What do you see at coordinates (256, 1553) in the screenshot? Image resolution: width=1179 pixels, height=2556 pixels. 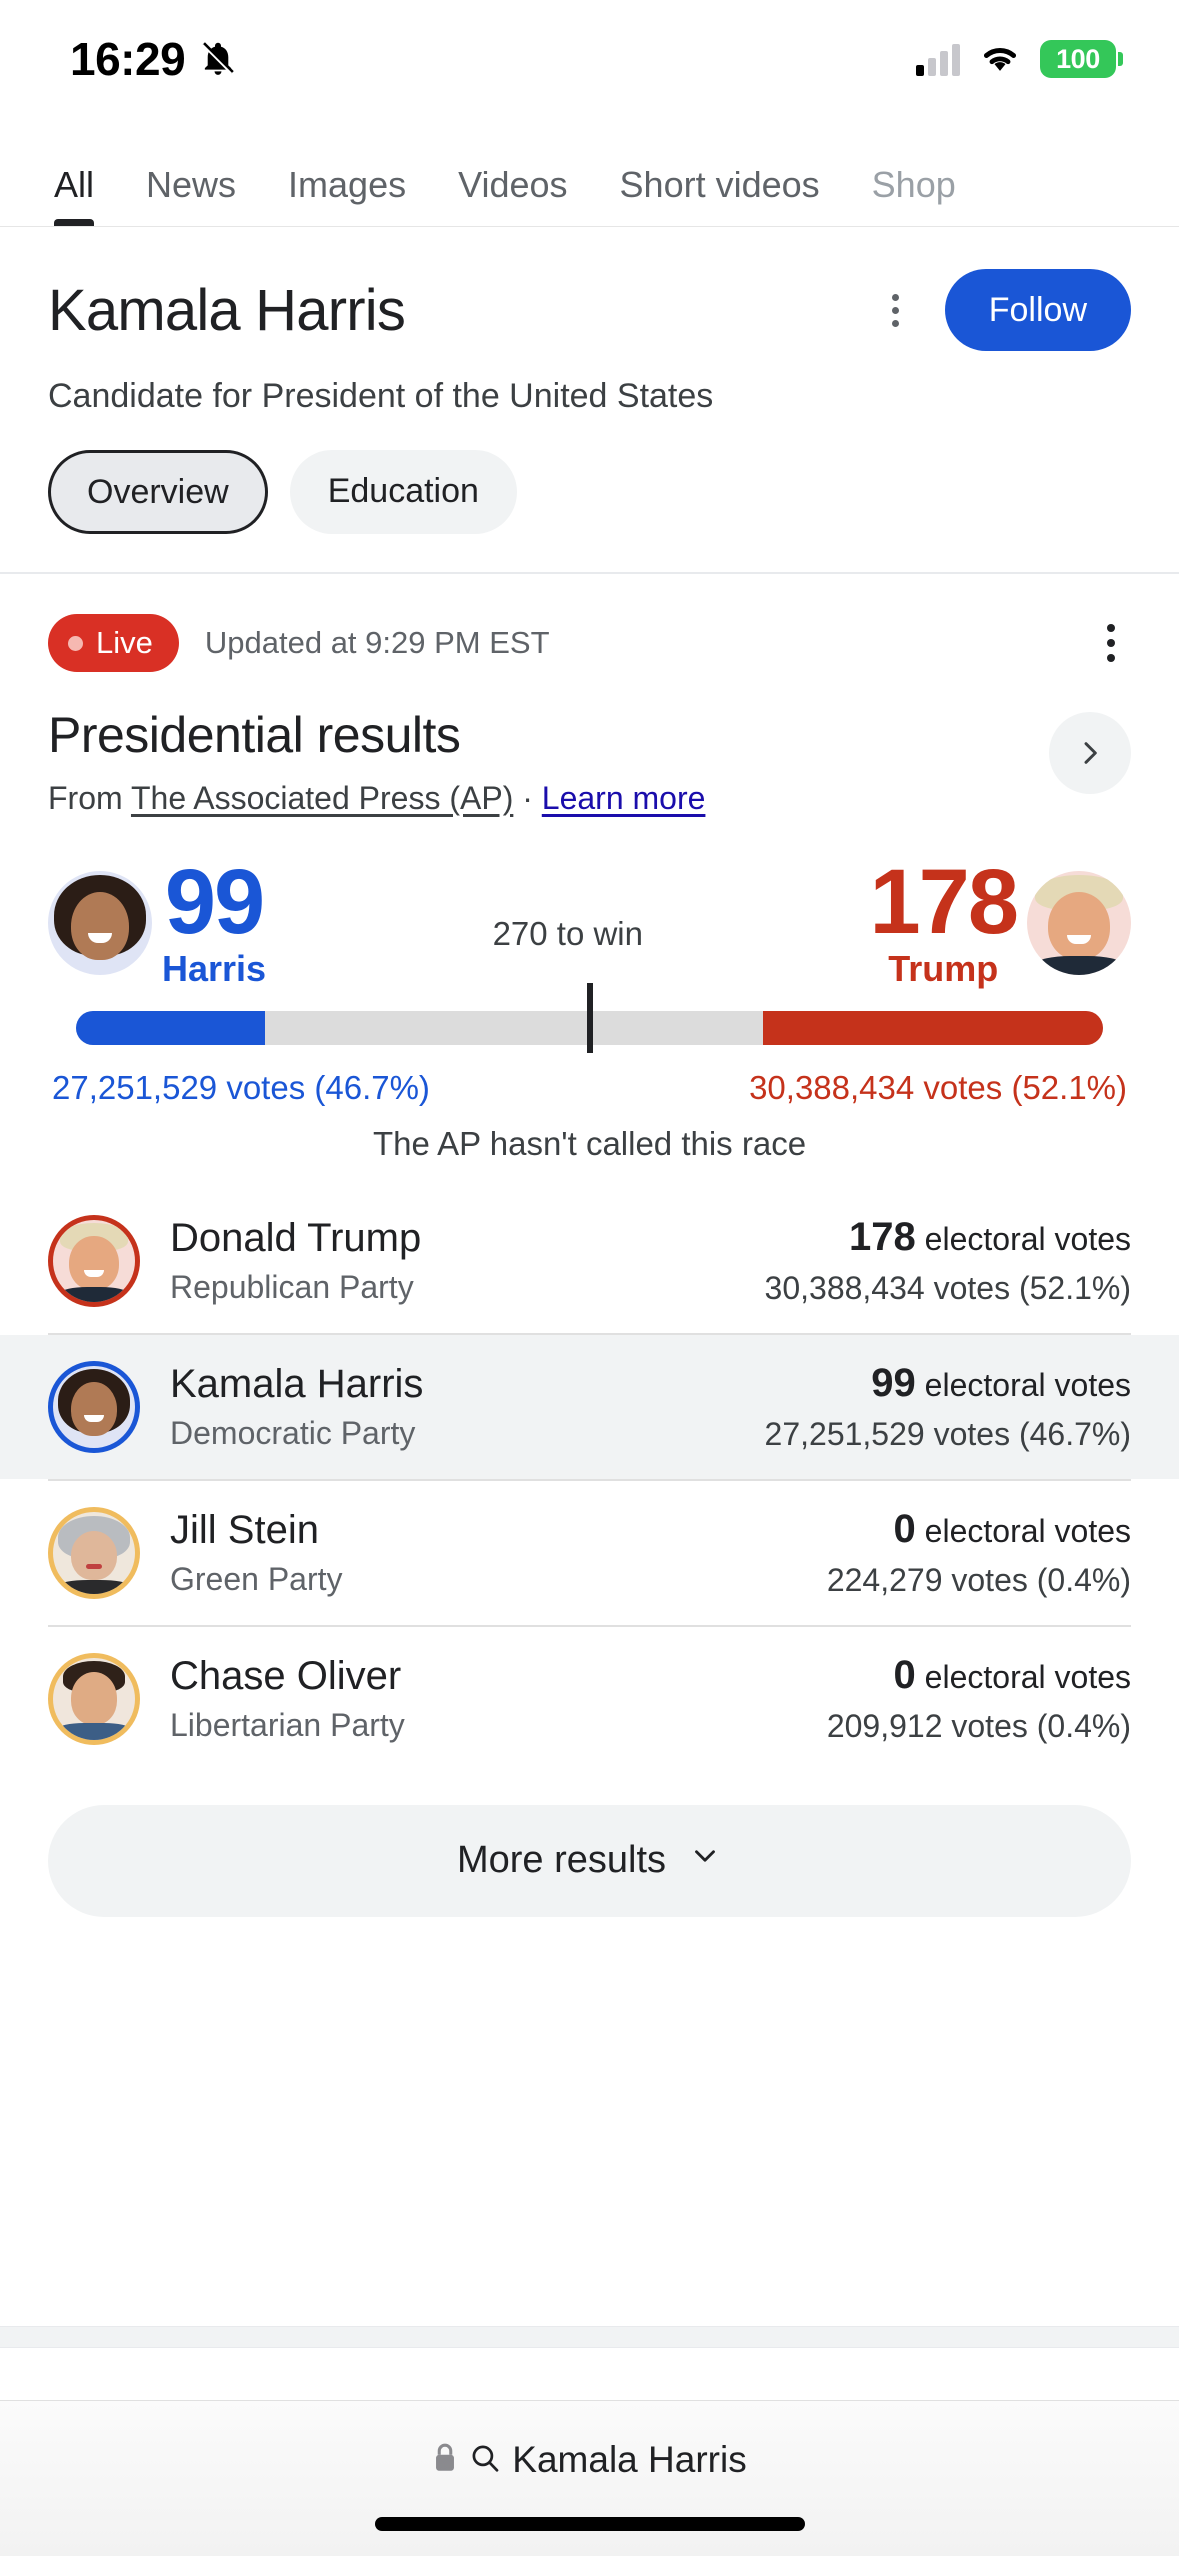 I see `candidate-text: Jill Stein Green Party` at bounding box center [256, 1553].